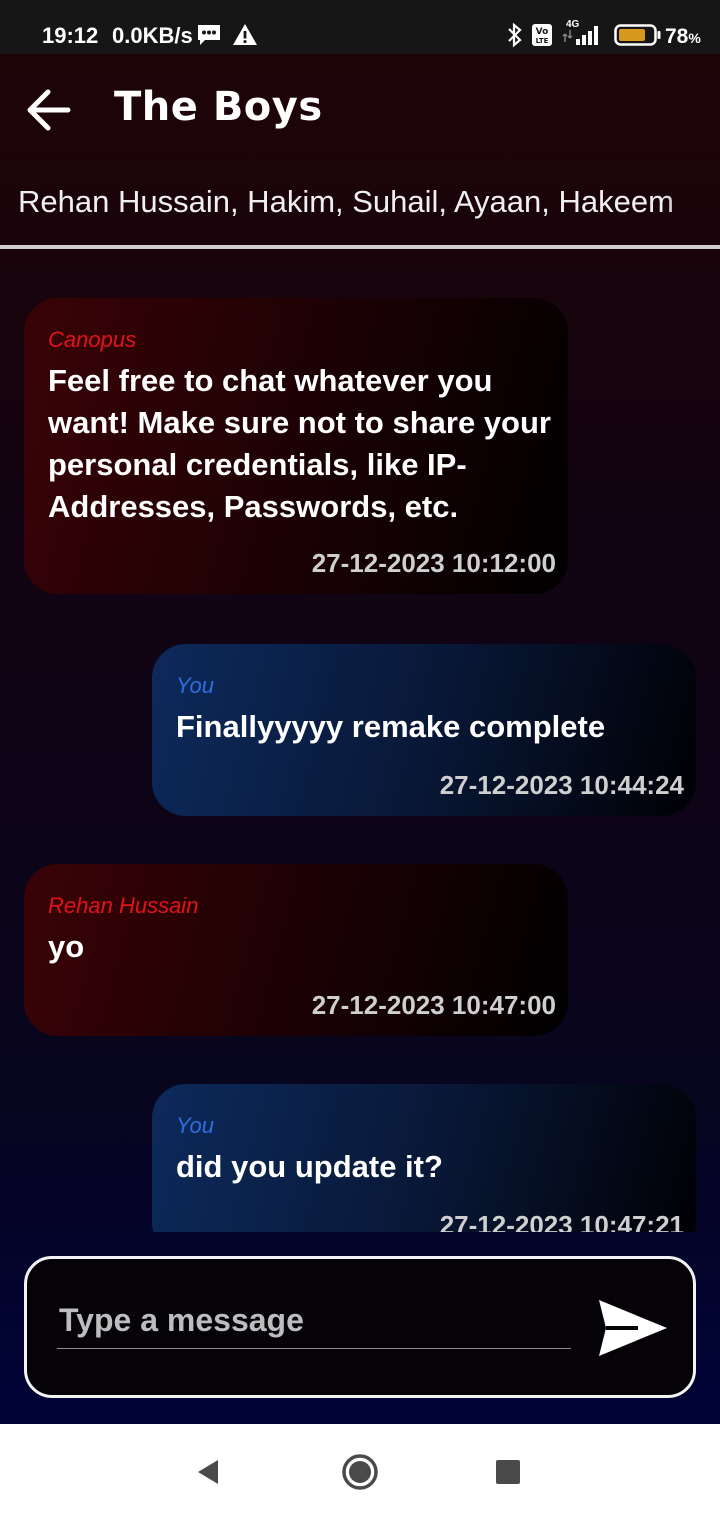 This screenshot has width=720, height=1520. I want to click on message-composer, so click(360, 1327).